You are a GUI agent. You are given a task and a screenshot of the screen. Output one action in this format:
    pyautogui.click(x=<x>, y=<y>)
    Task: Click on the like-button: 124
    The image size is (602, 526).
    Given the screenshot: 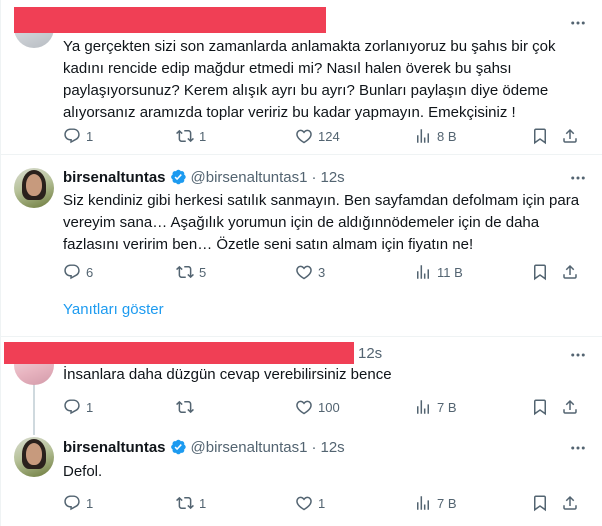 What is the action you would take?
    pyautogui.click(x=317, y=136)
    